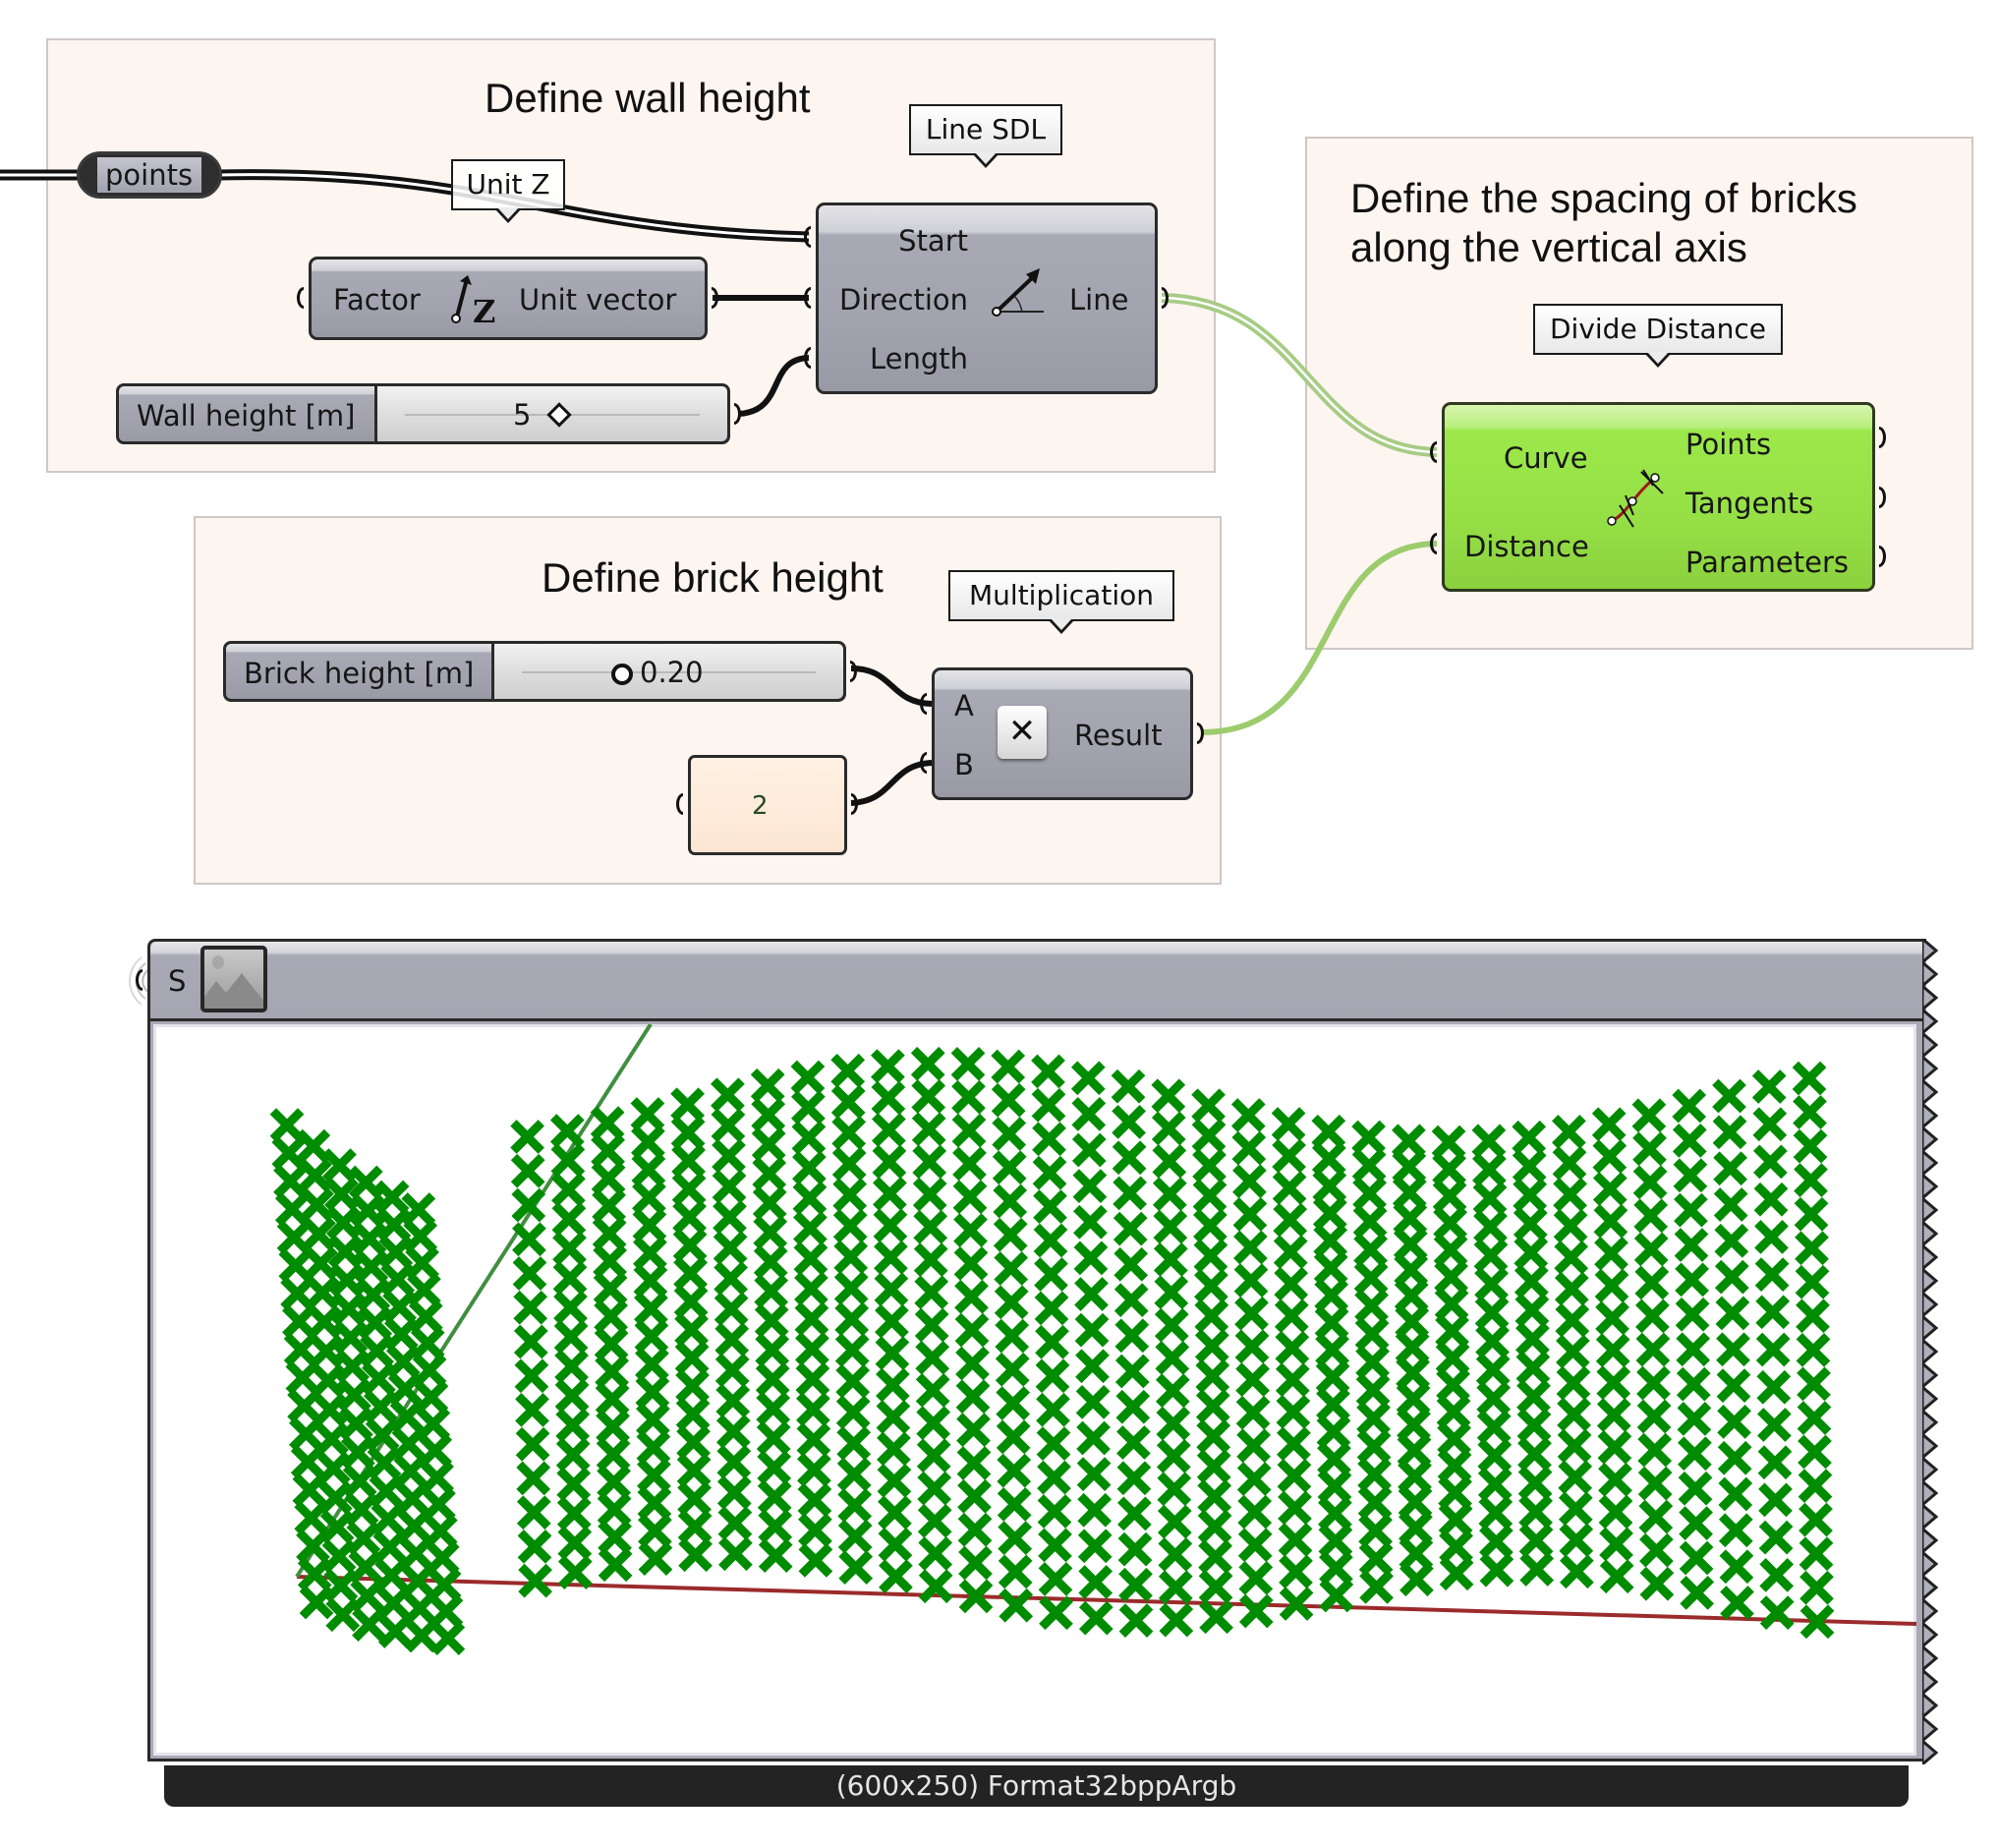  I want to click on wall-height-slider: Wall height [m] 5, so click(423, 414).